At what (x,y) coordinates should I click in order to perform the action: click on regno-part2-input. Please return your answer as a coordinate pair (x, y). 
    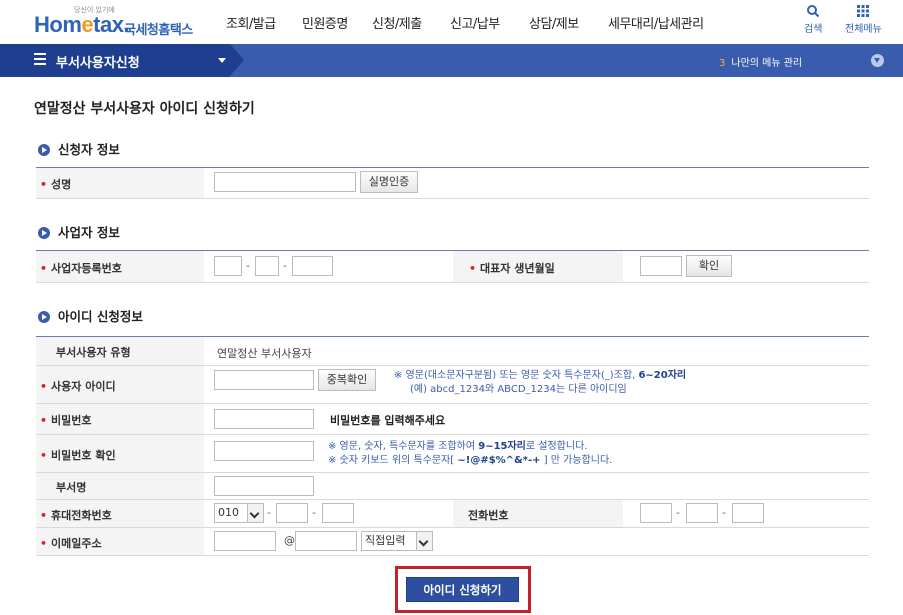
    Looking at the image, I should click on (267, 266).